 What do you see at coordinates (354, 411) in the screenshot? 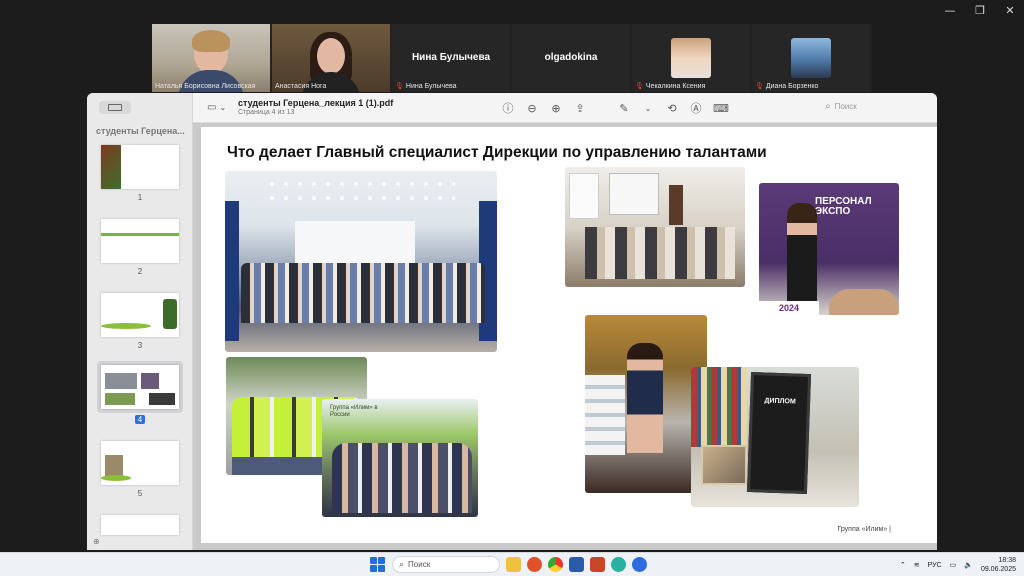
I see `map-caption: Группа «Илим» в России` at bounding box center [354, 411].